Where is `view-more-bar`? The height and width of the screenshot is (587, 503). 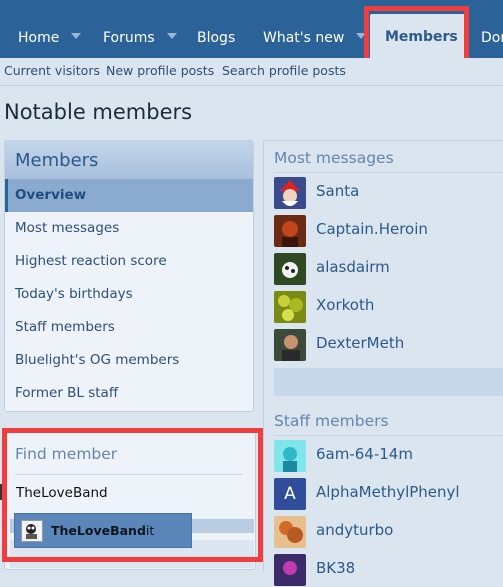
view-more-bar is located at coordinates (388, 382).